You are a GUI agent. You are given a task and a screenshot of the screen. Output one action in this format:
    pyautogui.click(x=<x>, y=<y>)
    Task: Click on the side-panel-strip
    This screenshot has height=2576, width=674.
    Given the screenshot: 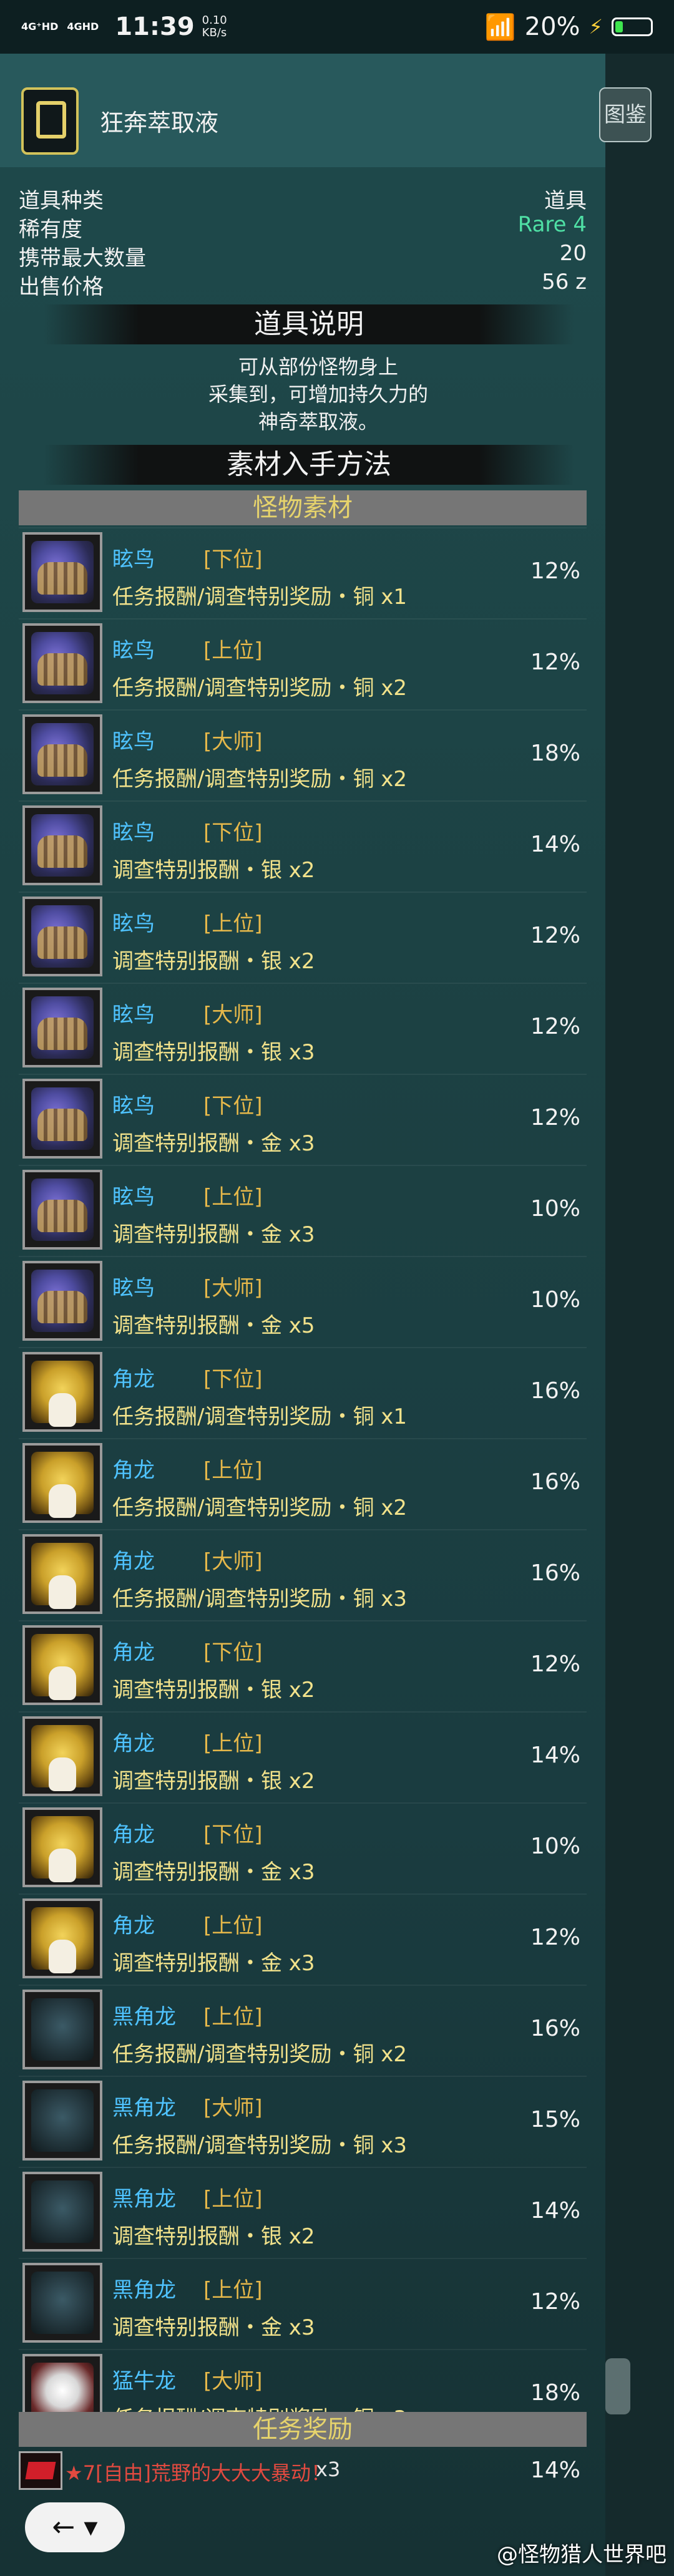 What is the action you would take?
    pyautogui.click(x=640, y=1315)
    